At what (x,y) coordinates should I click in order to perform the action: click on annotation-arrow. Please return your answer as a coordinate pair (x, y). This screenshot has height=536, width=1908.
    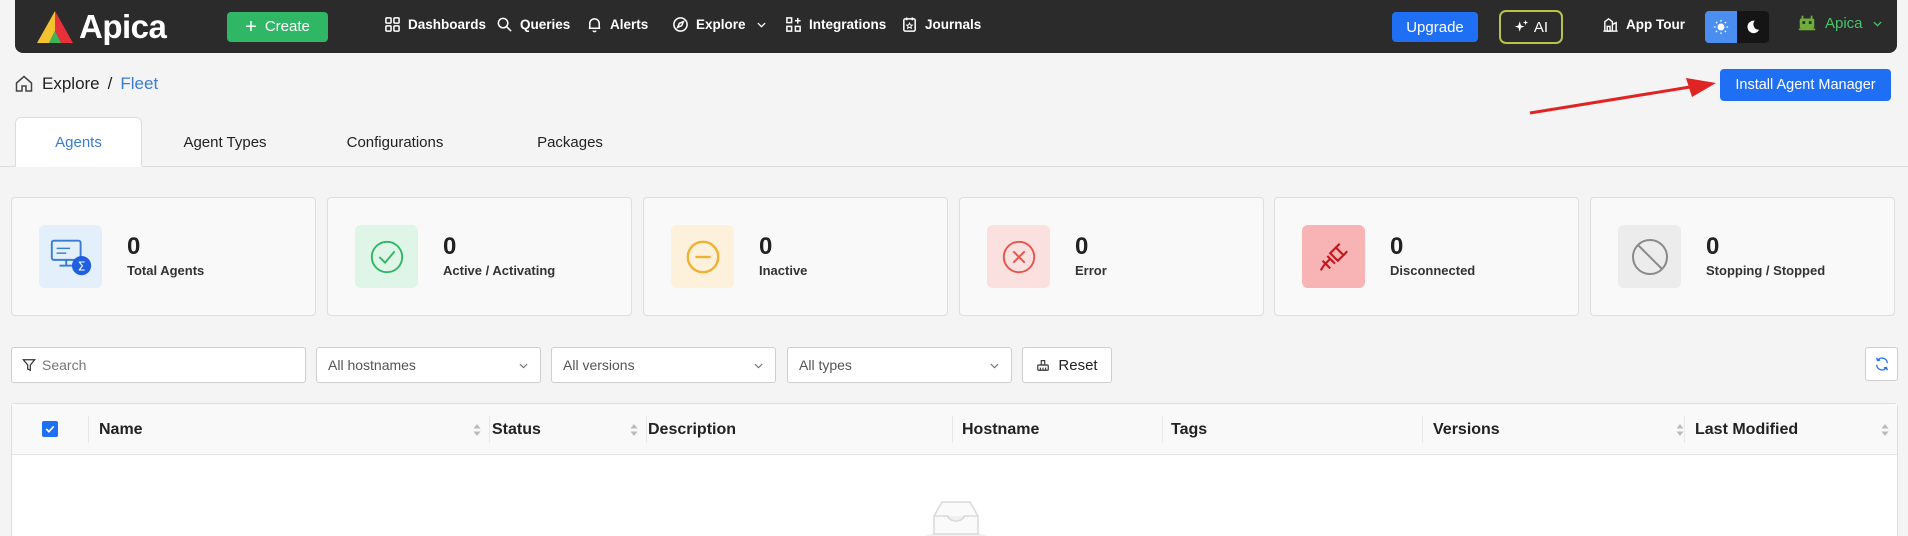
    Looking at the image, I should click on (1622, 96).